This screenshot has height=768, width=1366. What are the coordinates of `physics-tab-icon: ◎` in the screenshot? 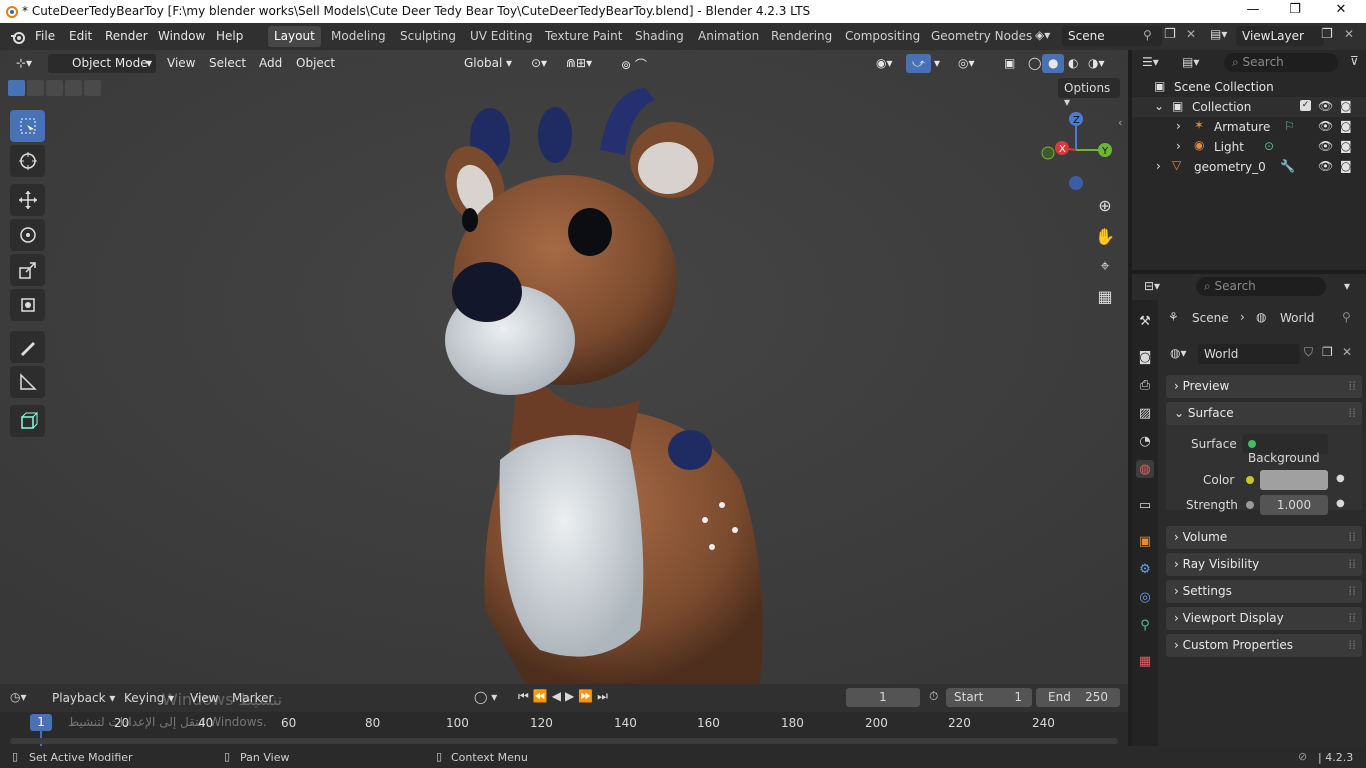 It's located at (1145, 597).